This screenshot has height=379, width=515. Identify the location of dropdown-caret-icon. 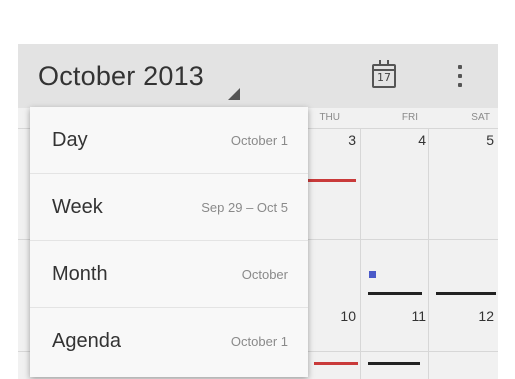
(234, 94).